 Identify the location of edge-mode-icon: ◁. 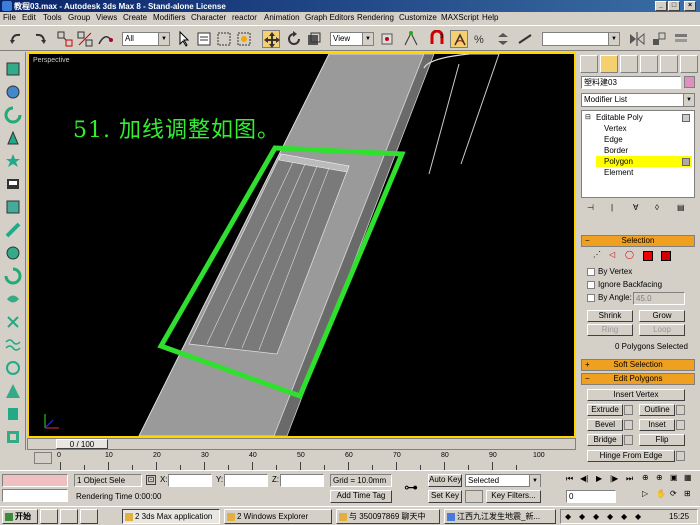
(612, 254).